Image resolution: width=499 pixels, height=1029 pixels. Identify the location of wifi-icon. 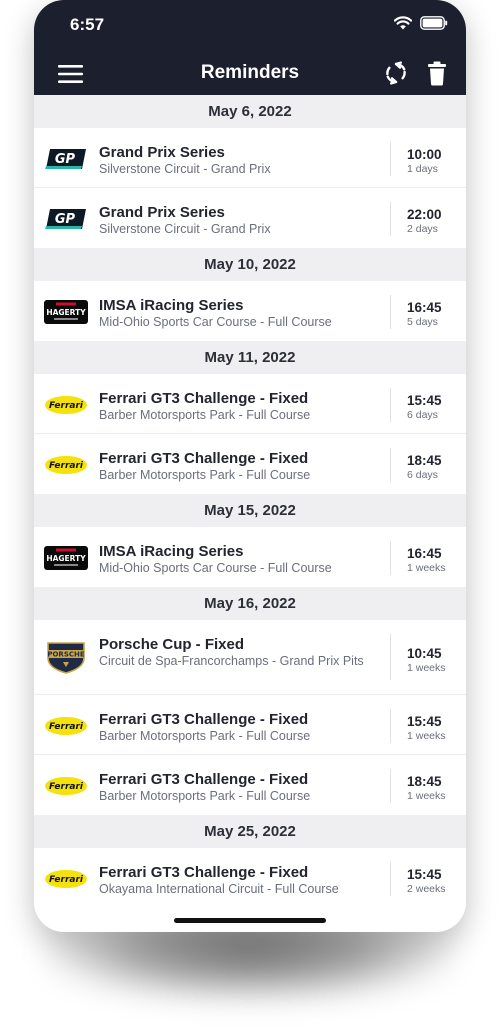
(403, 25).